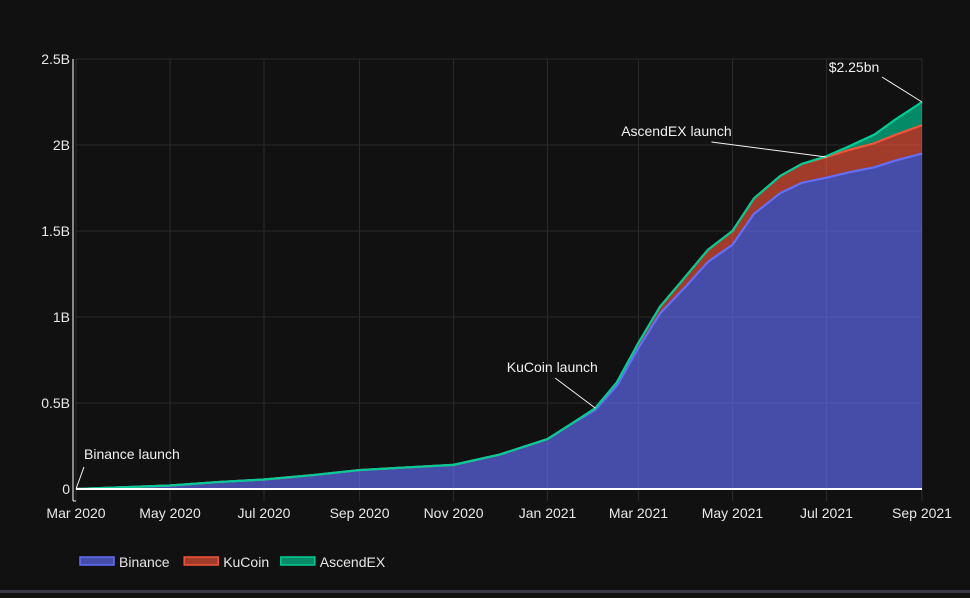 The width and height of the screenshot is (970, 598). What do you see at coordinates (75, 513) in the screenshot?
I see `x-tick-label: Mar 2020` at bounding box center [75, 513].